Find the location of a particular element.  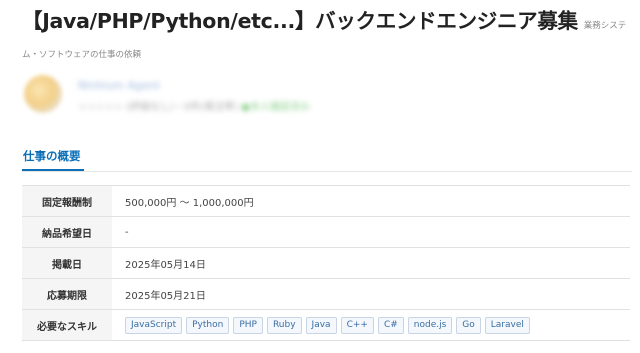

tab-job-overview: 仕事の概要 is located at coordinates (53, 158).